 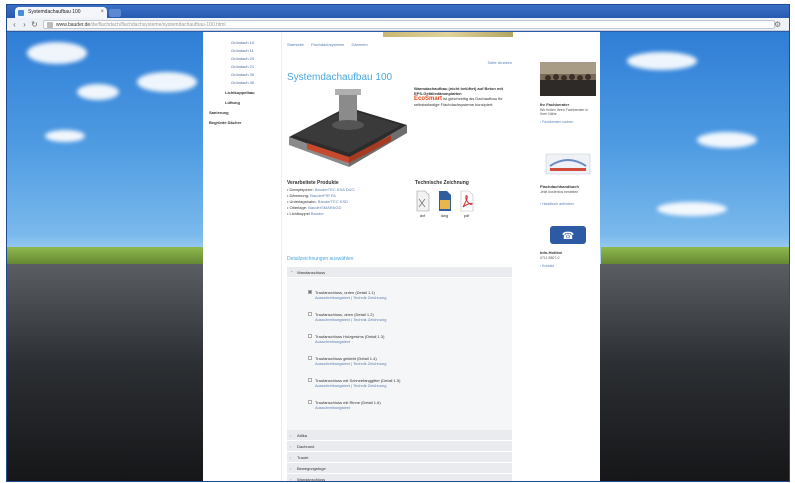 What do you see at coordinates (348, 128) in the screenshot?
I see `roof-section-image` at bounding box center [348, 128].